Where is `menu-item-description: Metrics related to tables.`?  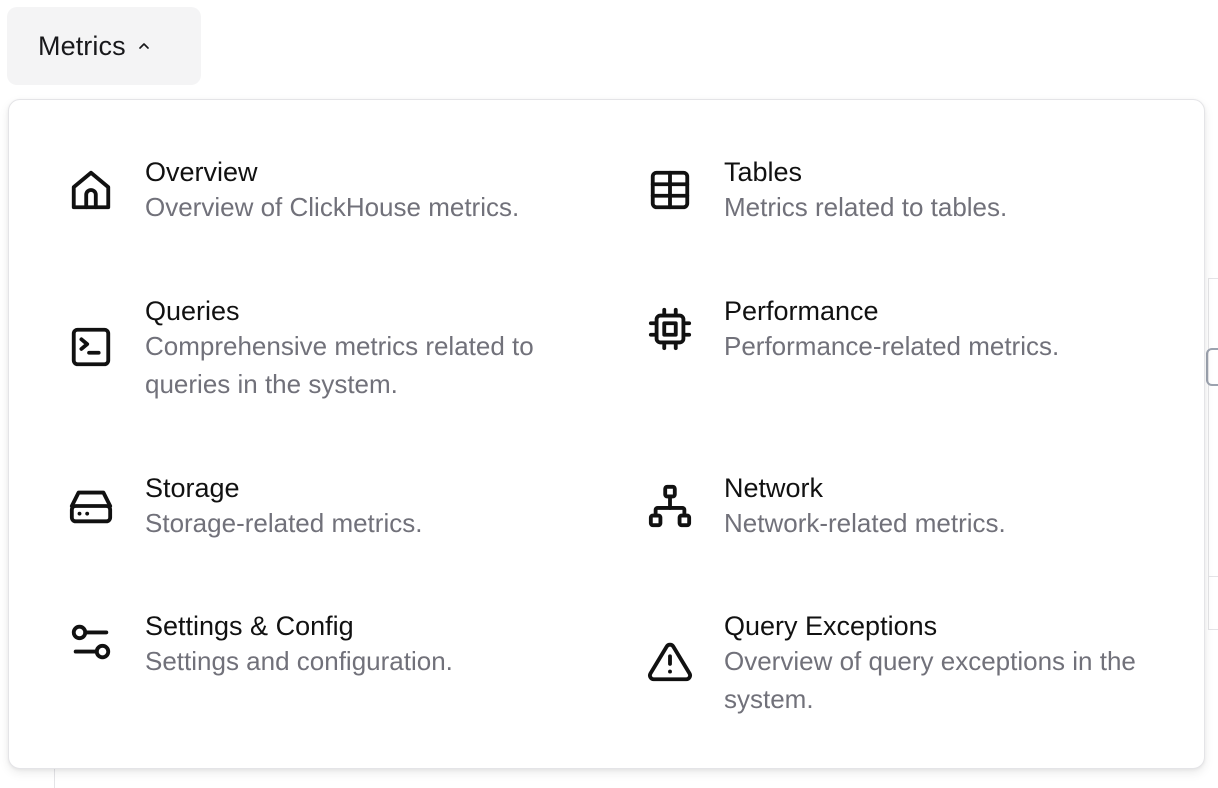 menu-item-description: Metrics related to tables. is located at coordinates (866, 207).